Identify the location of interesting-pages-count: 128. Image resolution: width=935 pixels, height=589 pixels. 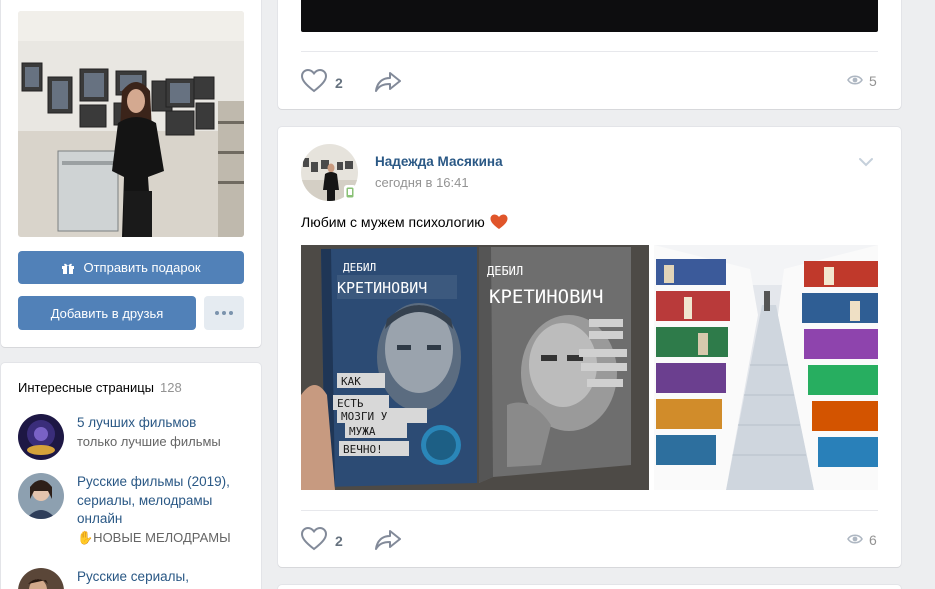
(171, 387).